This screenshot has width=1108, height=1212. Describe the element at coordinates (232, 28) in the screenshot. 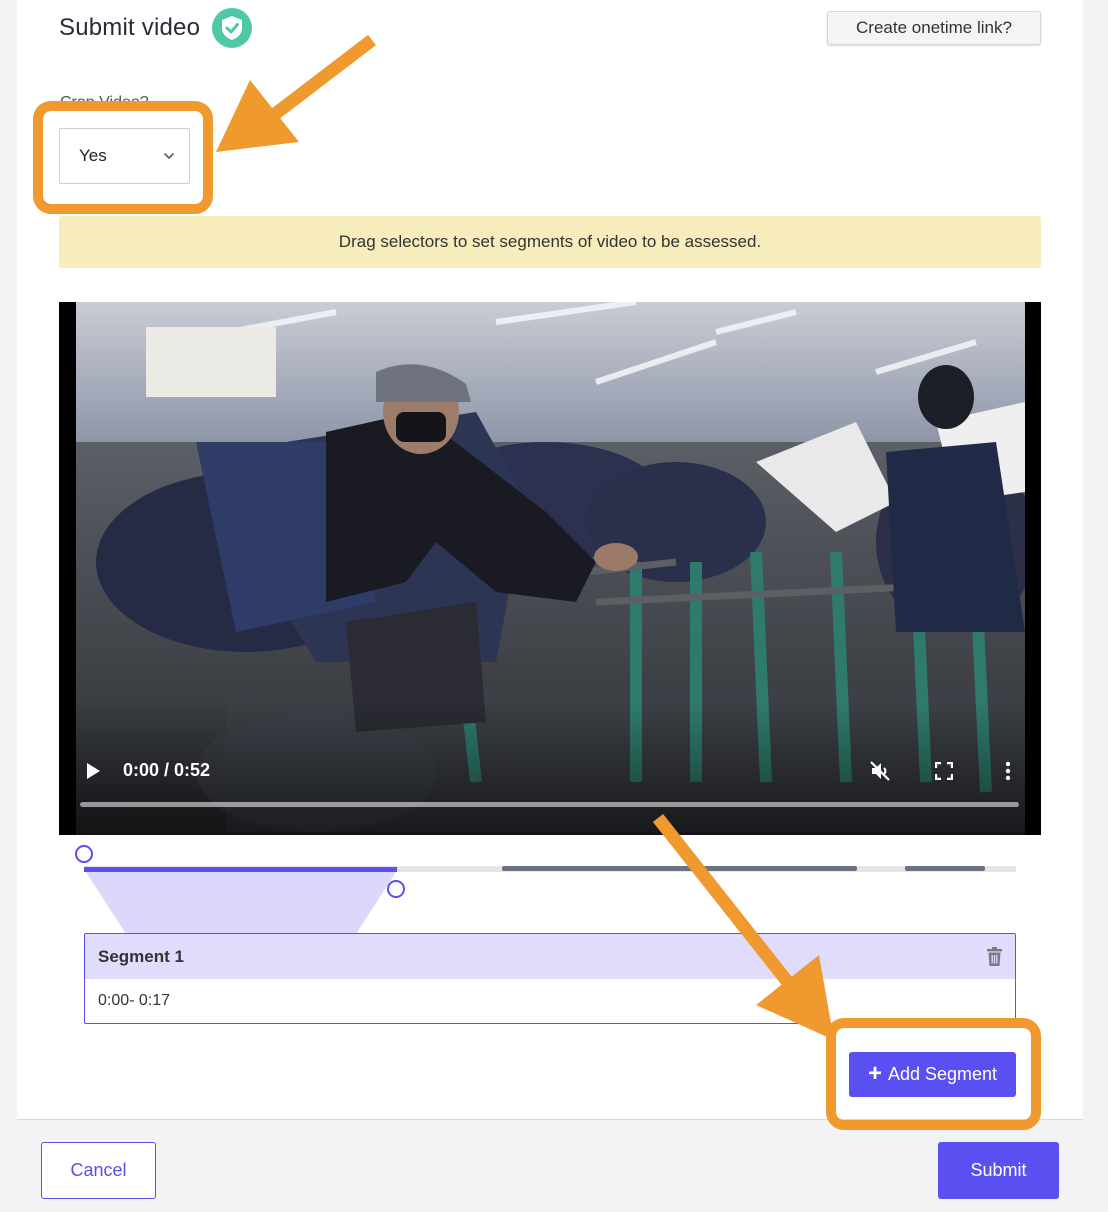

I see `verified-shield-icon` at that location.